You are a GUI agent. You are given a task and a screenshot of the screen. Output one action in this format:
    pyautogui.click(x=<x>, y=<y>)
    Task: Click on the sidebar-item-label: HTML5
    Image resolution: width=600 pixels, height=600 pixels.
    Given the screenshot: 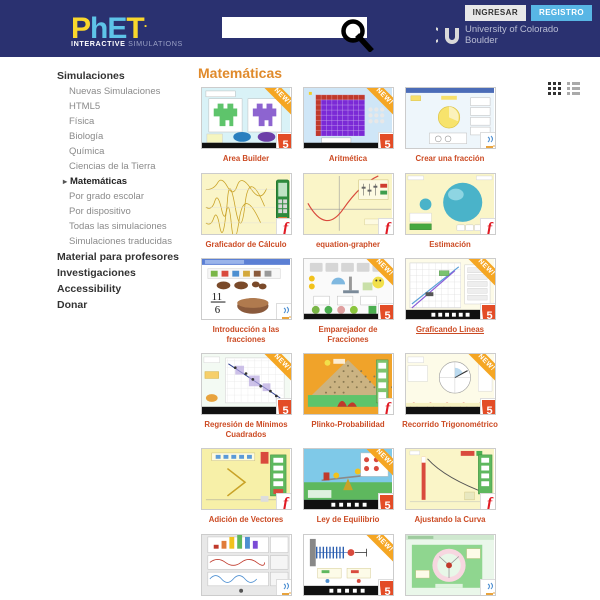 What is the action you would take?
    pyautogui.click(x=85, y=106)
    